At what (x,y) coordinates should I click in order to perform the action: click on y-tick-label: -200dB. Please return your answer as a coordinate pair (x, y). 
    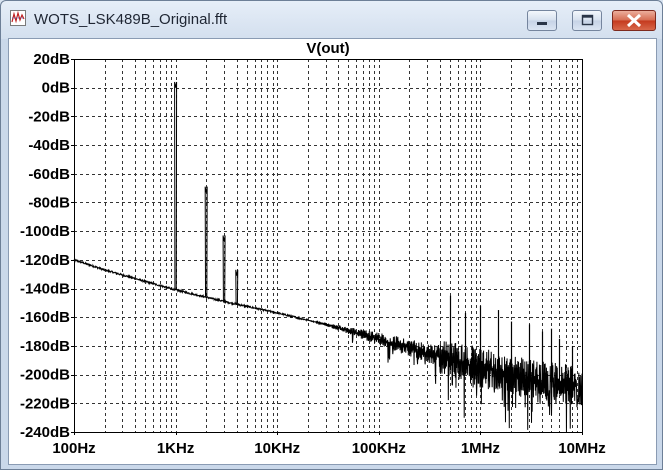
    Looking at the image, I should click on (45, 375).